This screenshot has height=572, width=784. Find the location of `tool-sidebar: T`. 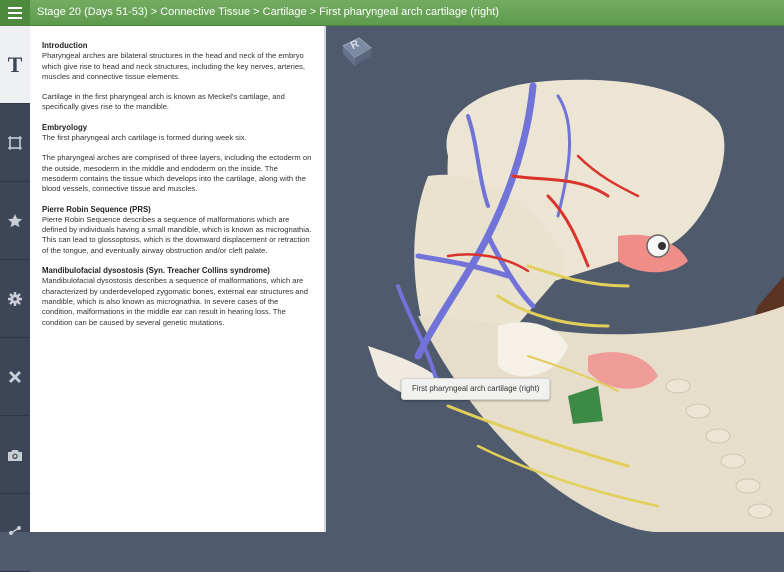

tool-sidebar: T is located at coordinates (15, 299).